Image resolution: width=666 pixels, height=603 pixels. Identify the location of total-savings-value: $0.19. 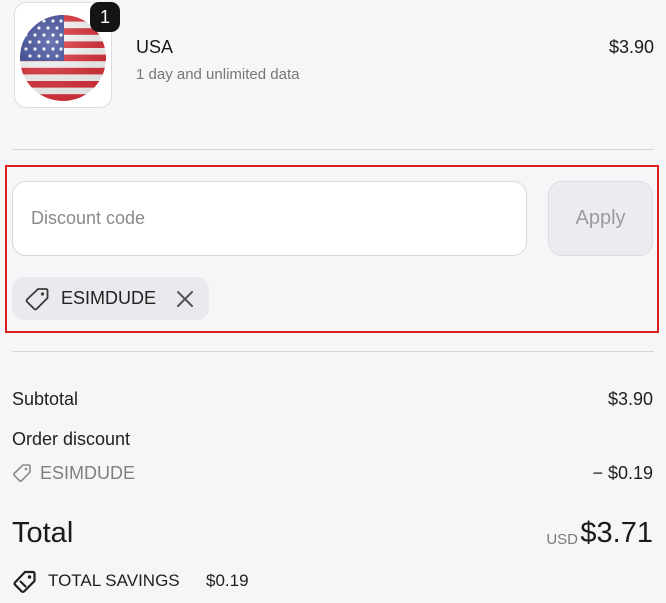
(227, 580).